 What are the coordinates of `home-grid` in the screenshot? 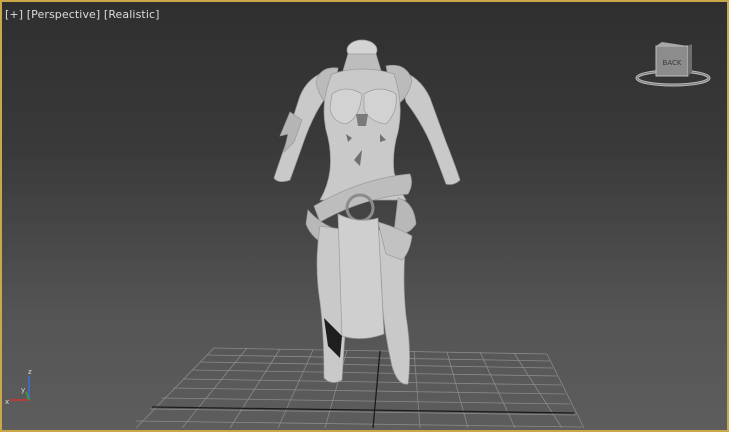 It's located at (360, 388).